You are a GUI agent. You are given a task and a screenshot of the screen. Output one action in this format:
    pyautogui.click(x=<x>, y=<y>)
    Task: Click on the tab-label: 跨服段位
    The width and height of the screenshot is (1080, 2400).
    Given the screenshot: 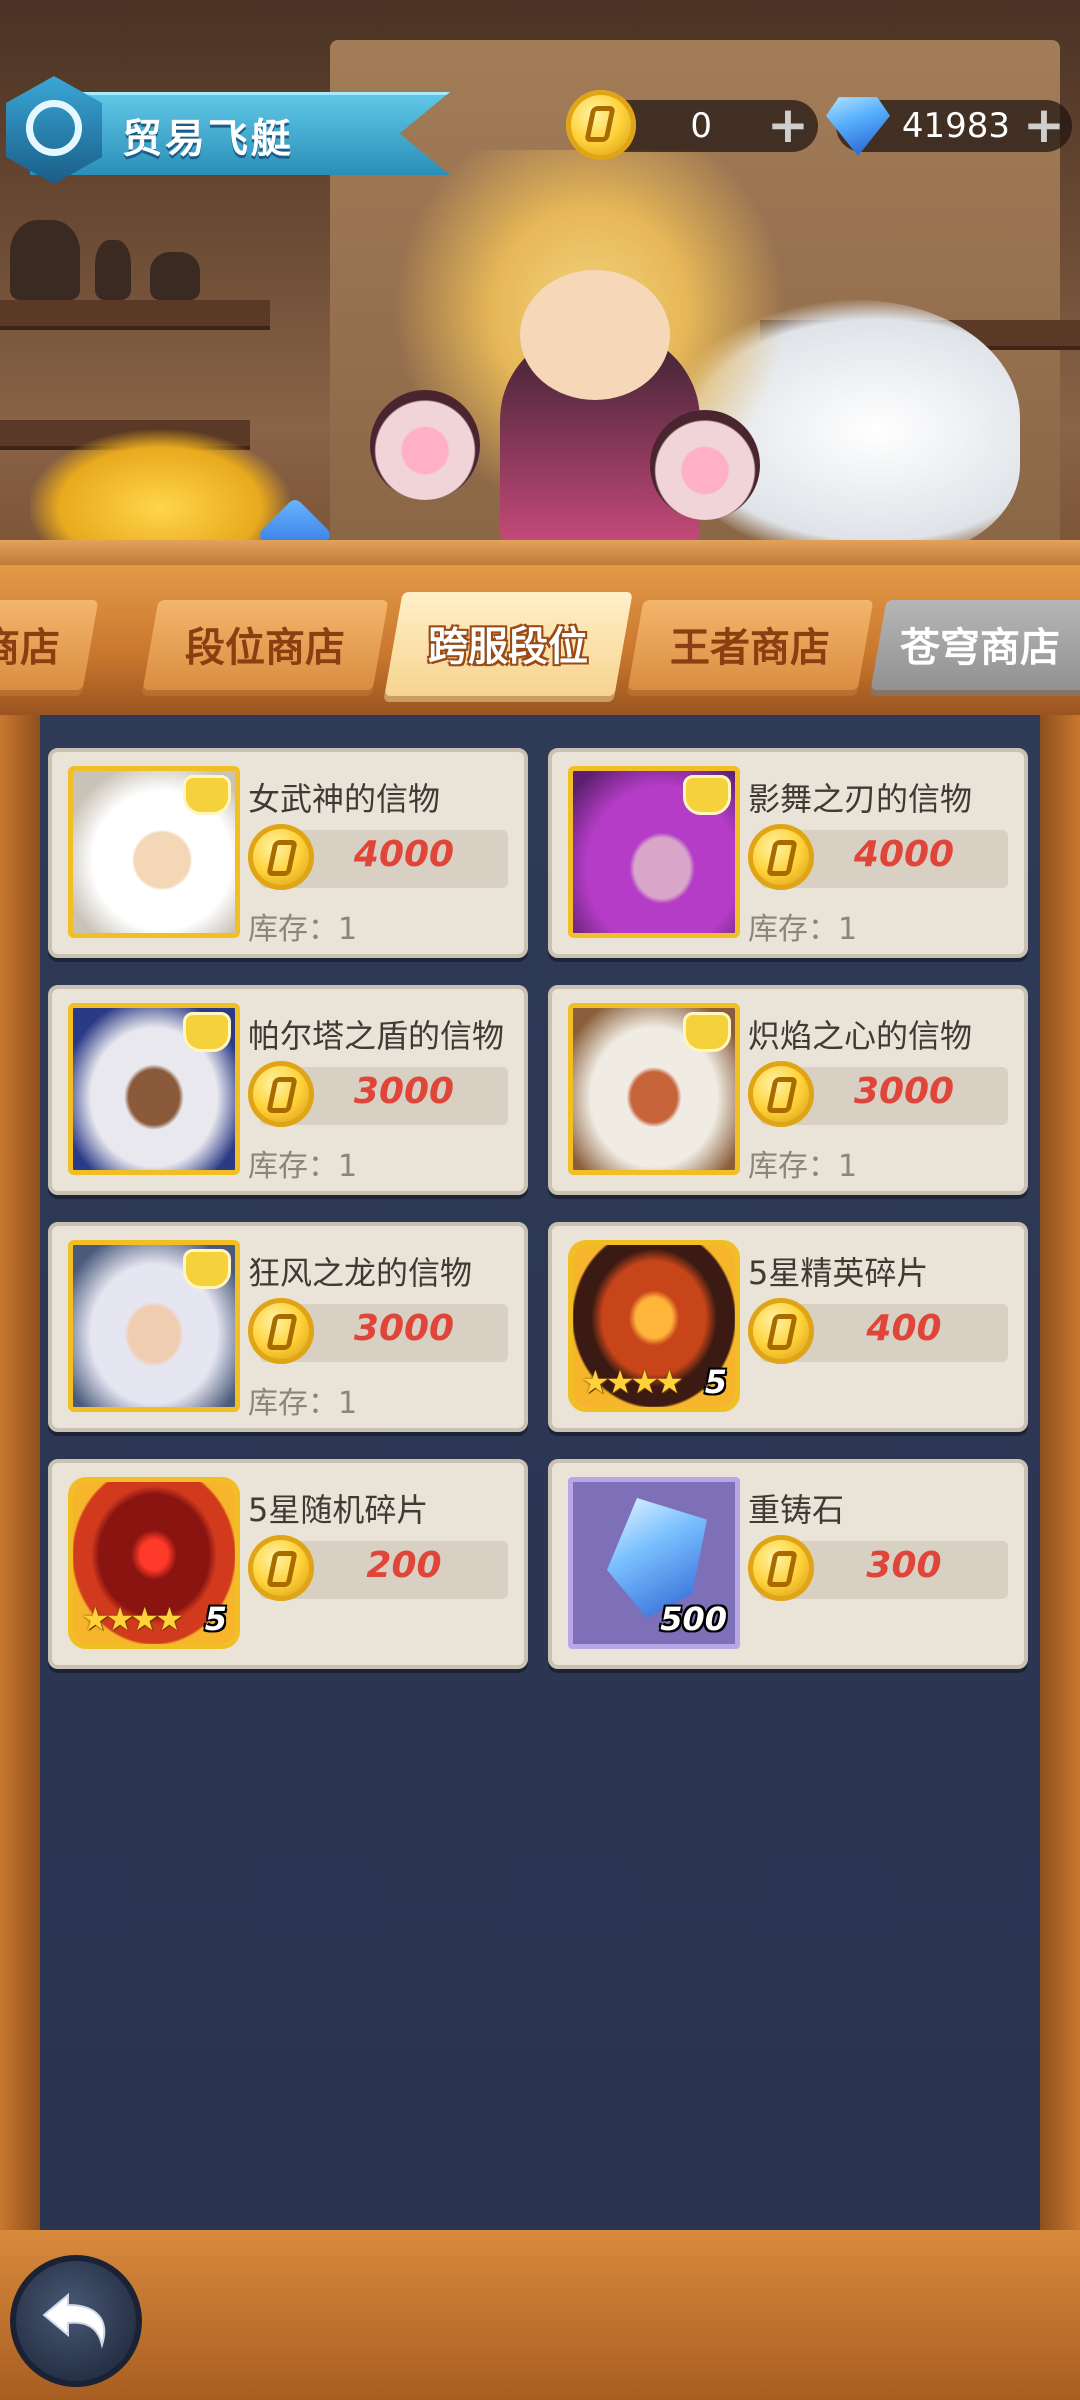 What is the action you would take?
    pyautogui.click(x=508, y=647)
    